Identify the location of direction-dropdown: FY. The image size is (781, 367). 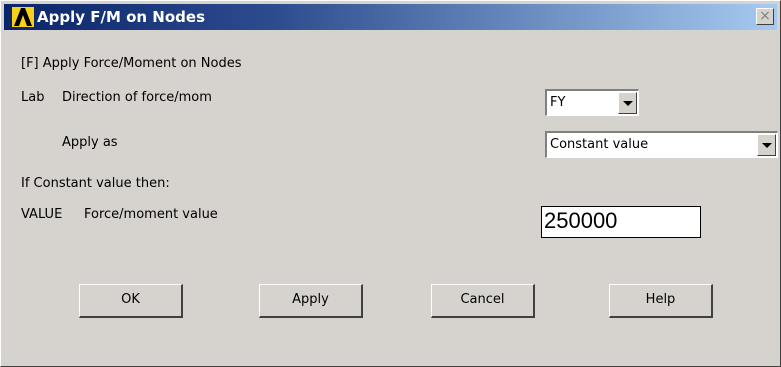
(592, 102).